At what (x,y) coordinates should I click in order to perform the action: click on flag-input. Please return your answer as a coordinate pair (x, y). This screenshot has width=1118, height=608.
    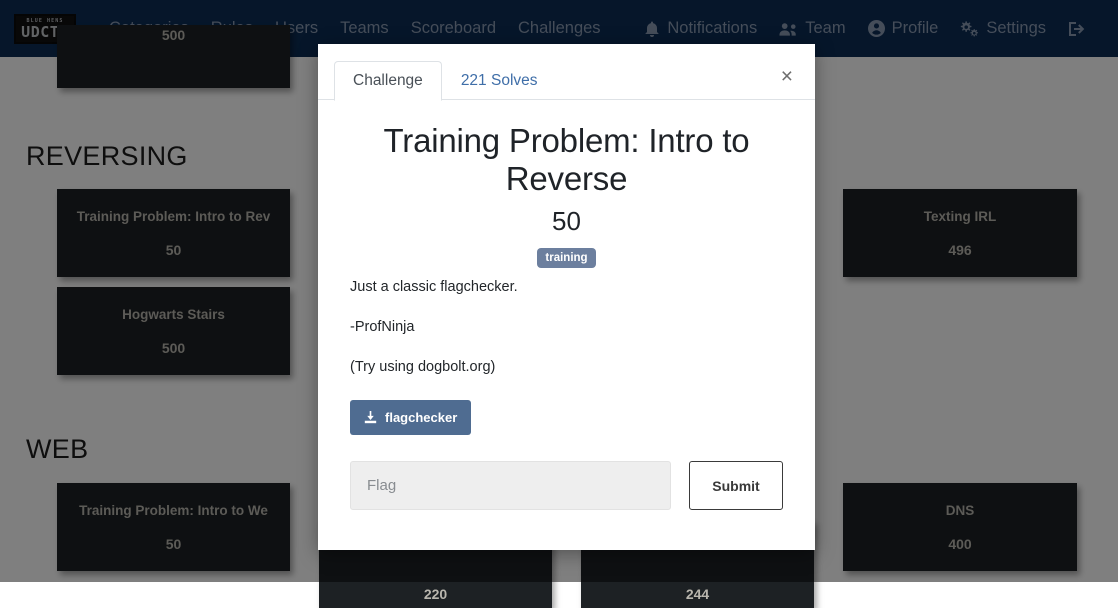
    Looking at the image, I should click on (510, 485).